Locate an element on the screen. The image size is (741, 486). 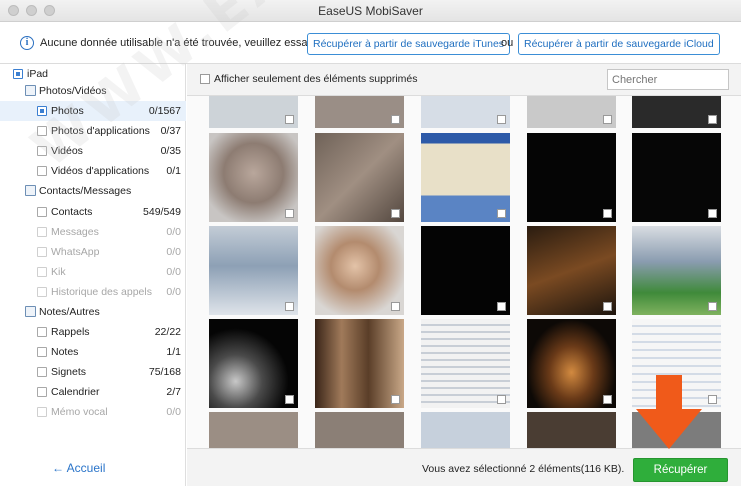
sidebar-item-label: Mémo vocal is located at coordinates (79, 412).